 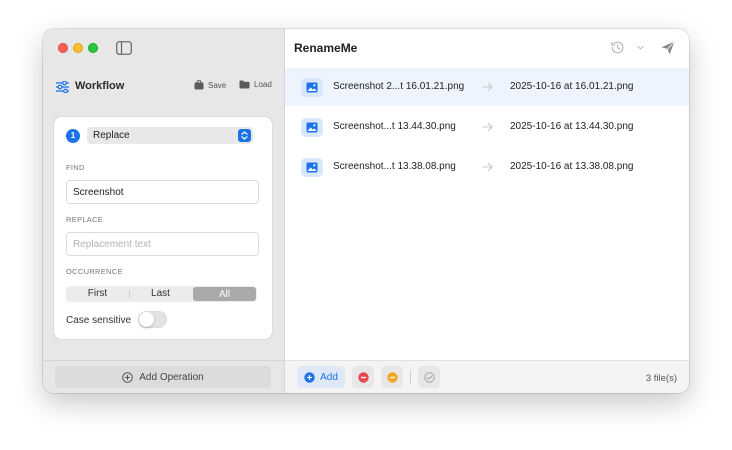 I want to click on chevron-down-icon, so click(x=640, y=47).